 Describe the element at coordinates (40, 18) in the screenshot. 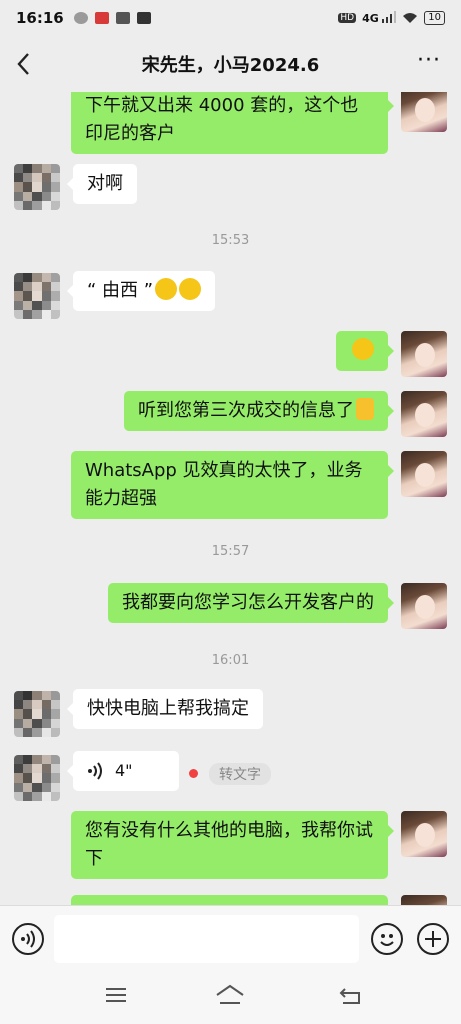

I see `status-time: 16:16` at that location.